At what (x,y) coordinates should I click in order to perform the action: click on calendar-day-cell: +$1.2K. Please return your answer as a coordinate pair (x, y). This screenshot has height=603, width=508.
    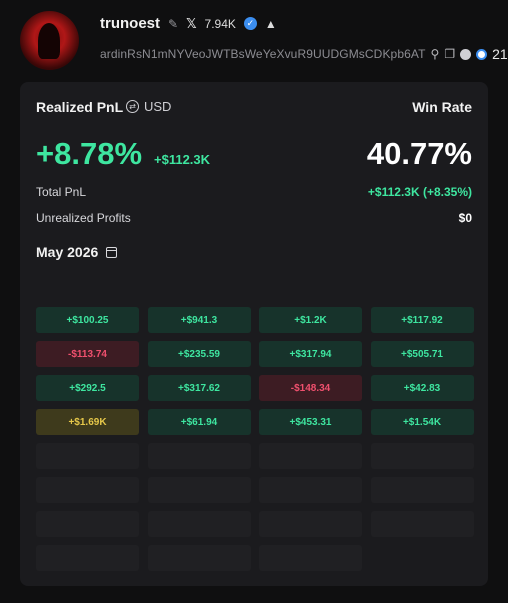
    Looking at the image, I should click on (310, 320).